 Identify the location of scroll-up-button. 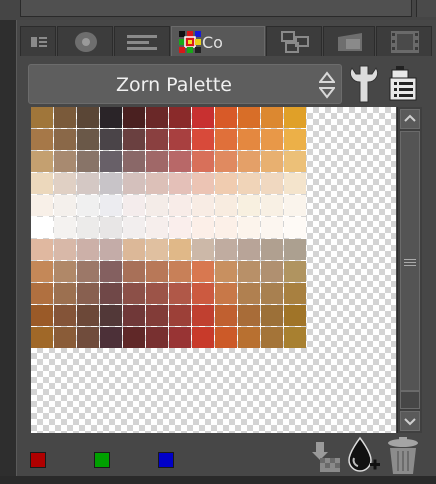
(410, 119).